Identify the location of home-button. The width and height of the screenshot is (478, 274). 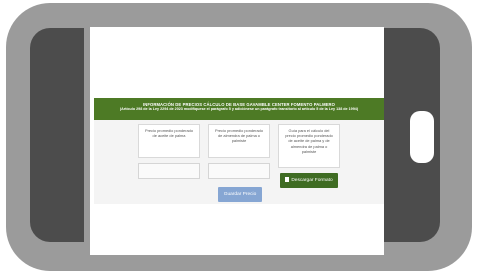
(422, 137).